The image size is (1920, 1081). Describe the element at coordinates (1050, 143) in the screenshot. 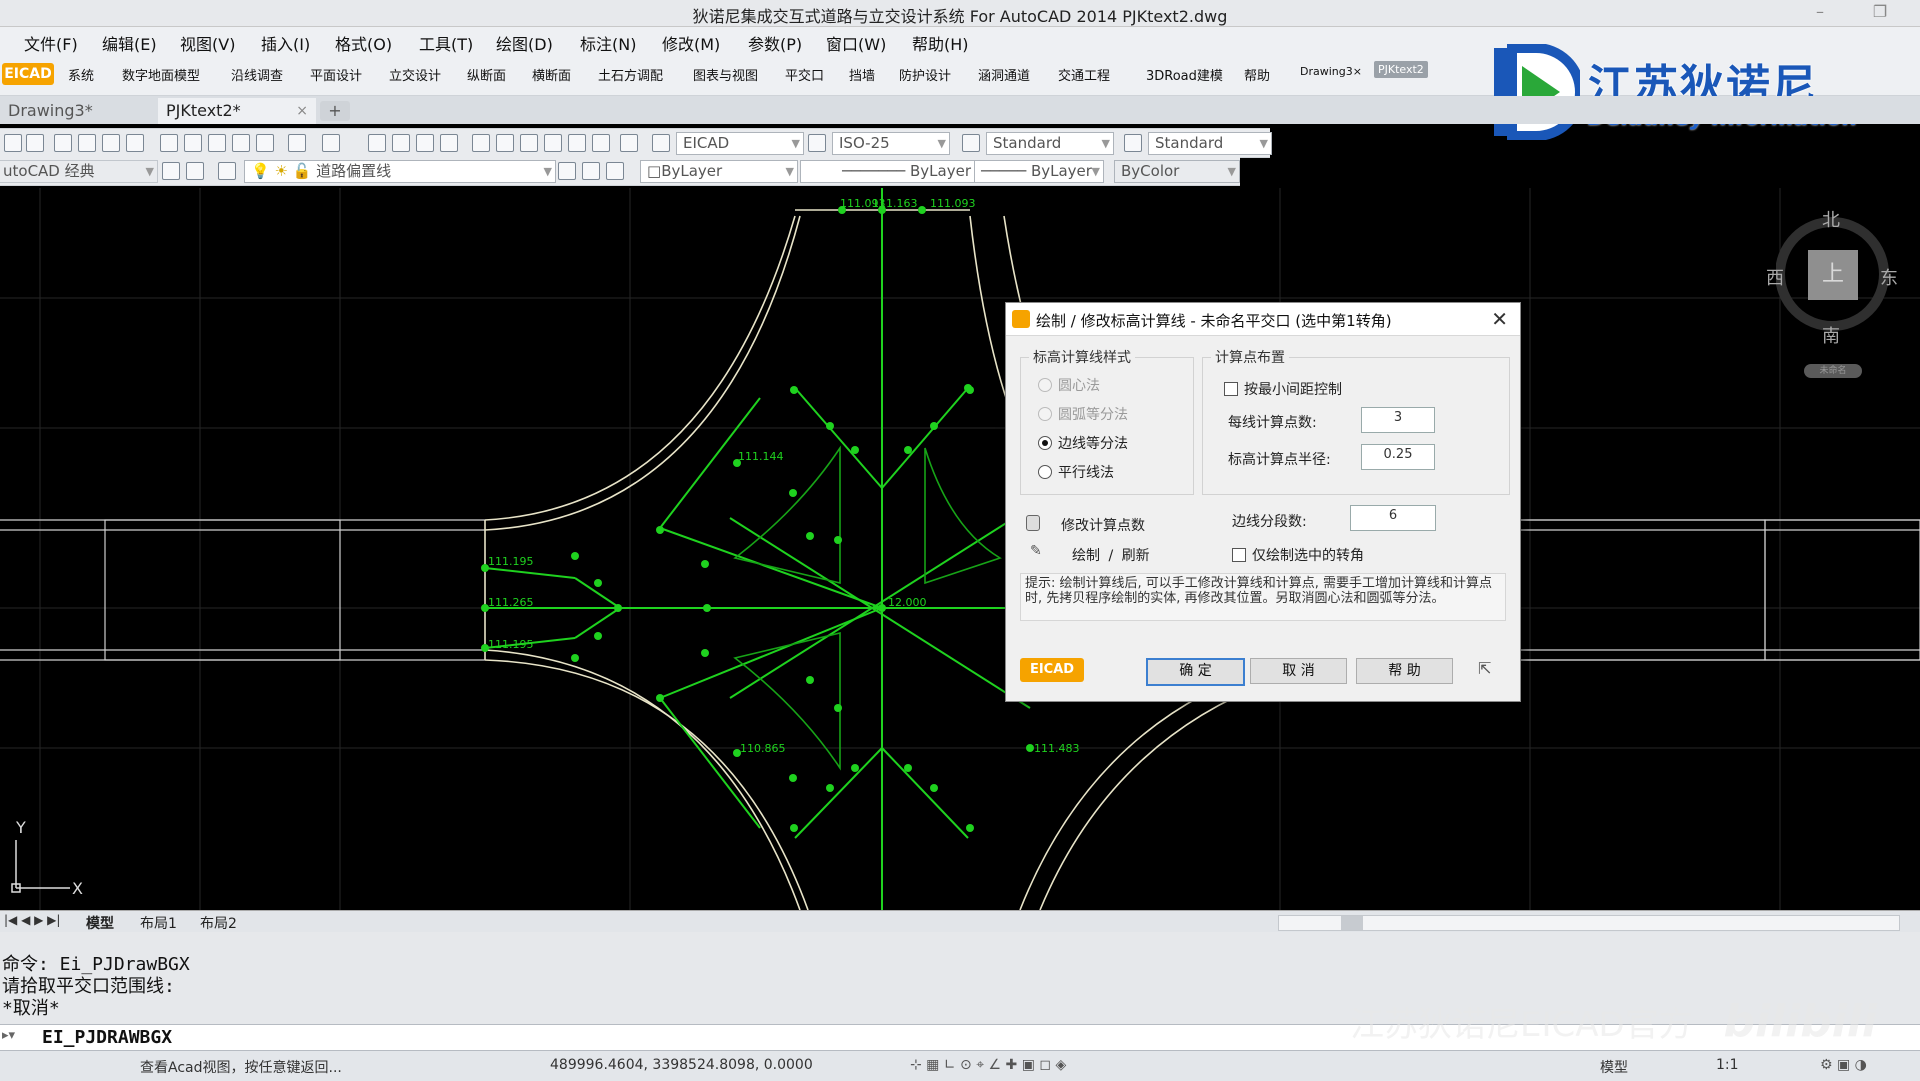

I see `table-style-select: Standard ▼` at that location.